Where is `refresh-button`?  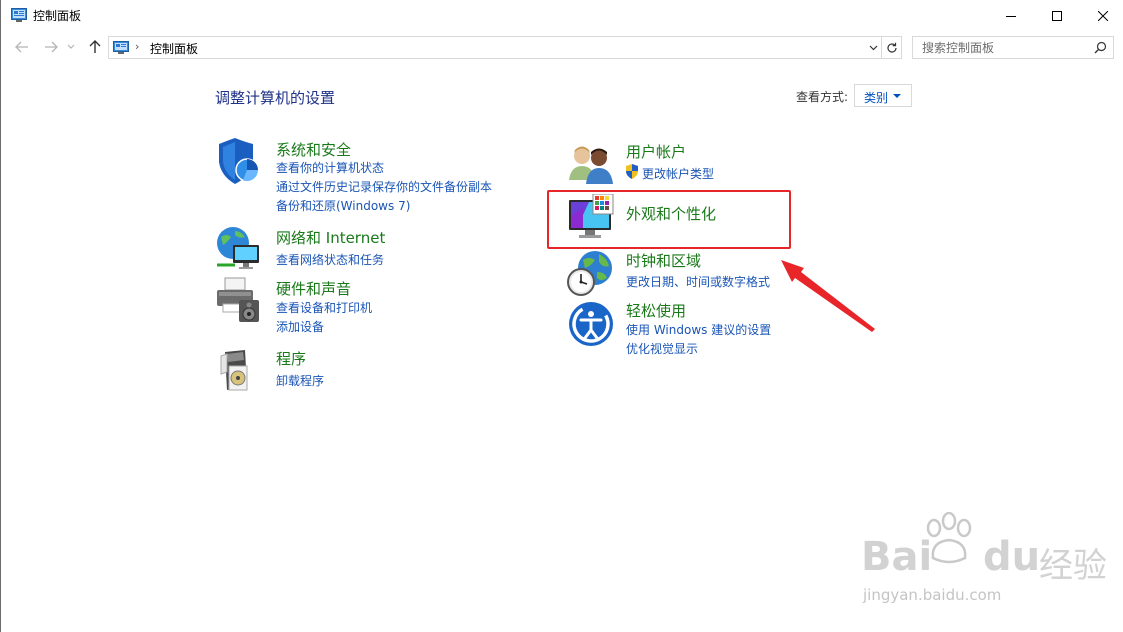
refresh-button is located at coordinates (892, 47).